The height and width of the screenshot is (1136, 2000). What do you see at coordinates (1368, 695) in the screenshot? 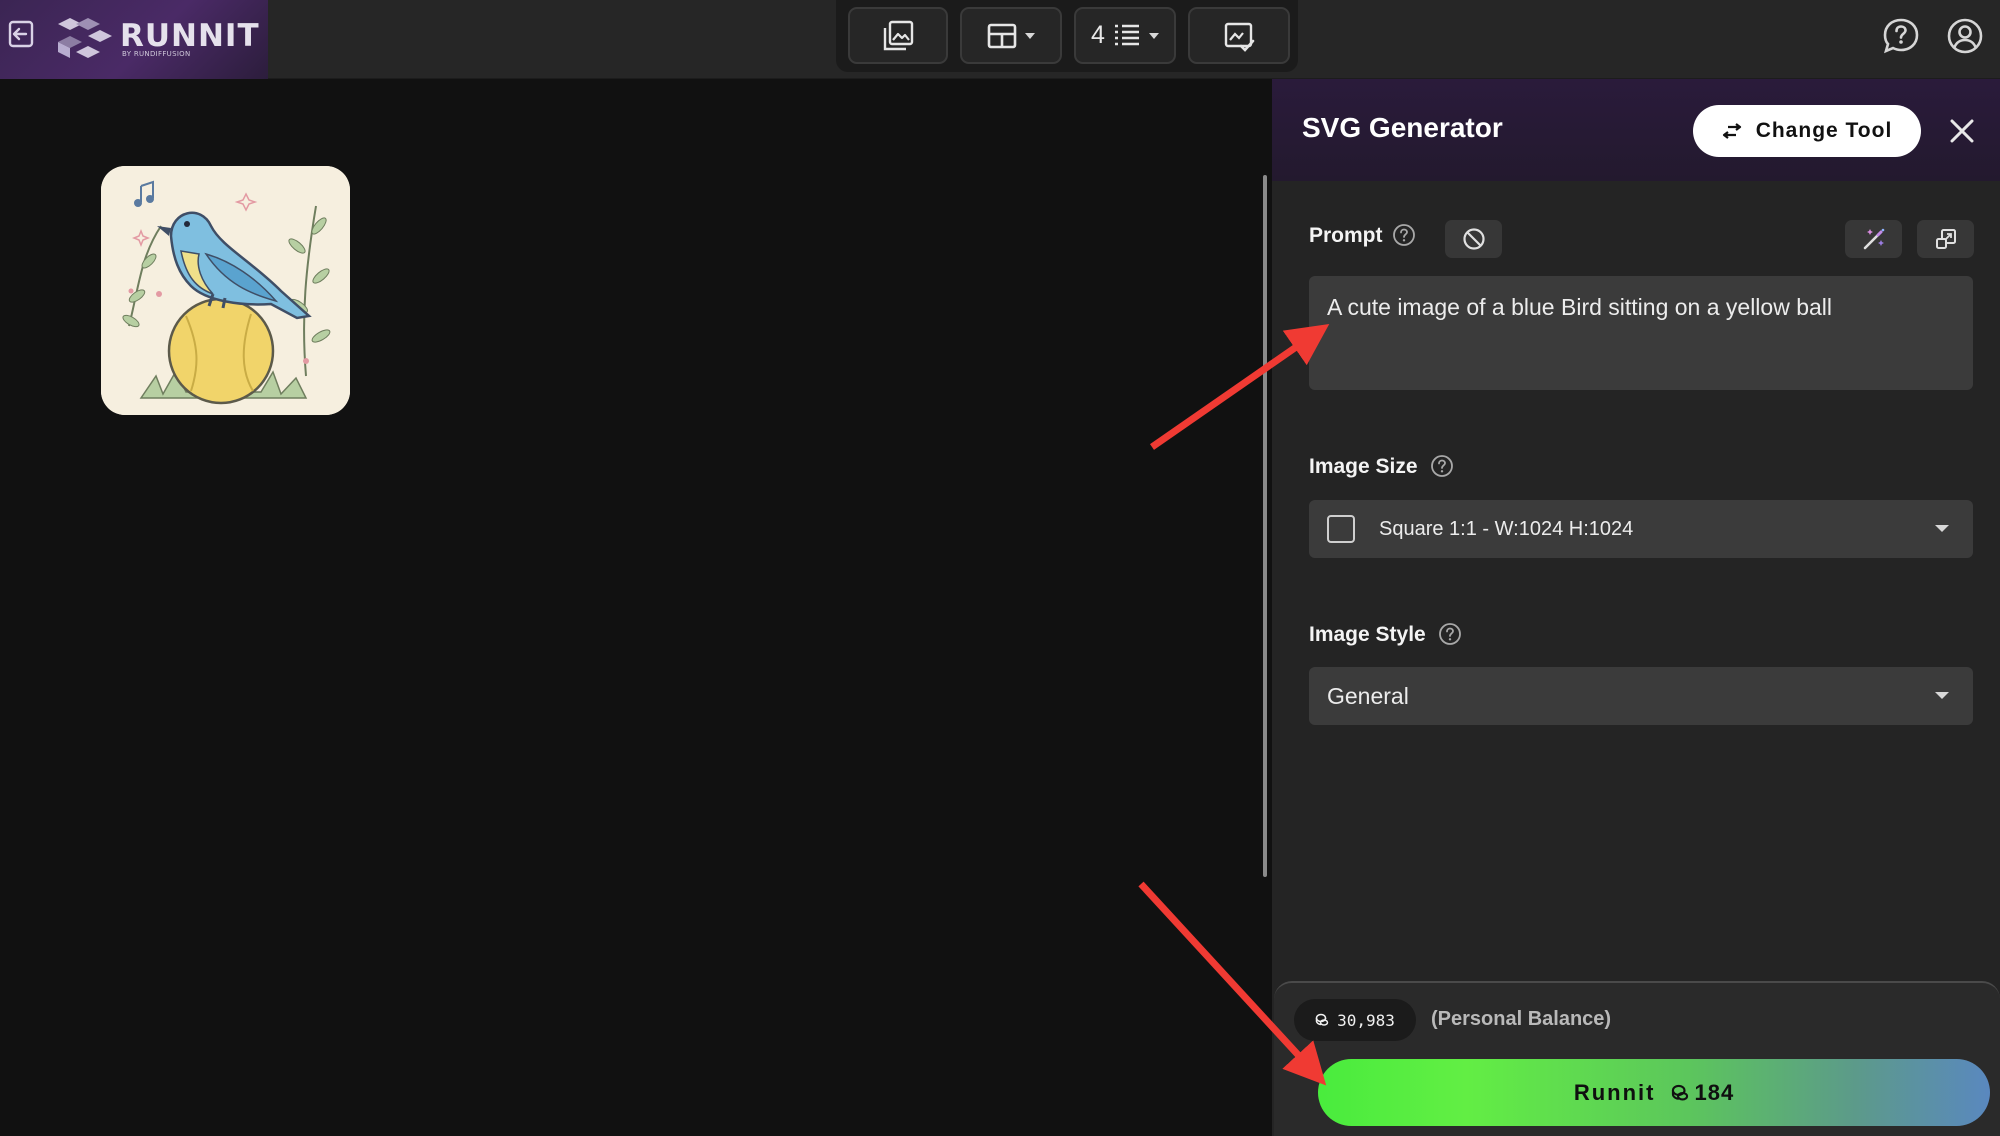
I see `image-style-value: General` at bounding box center [1368, 695].